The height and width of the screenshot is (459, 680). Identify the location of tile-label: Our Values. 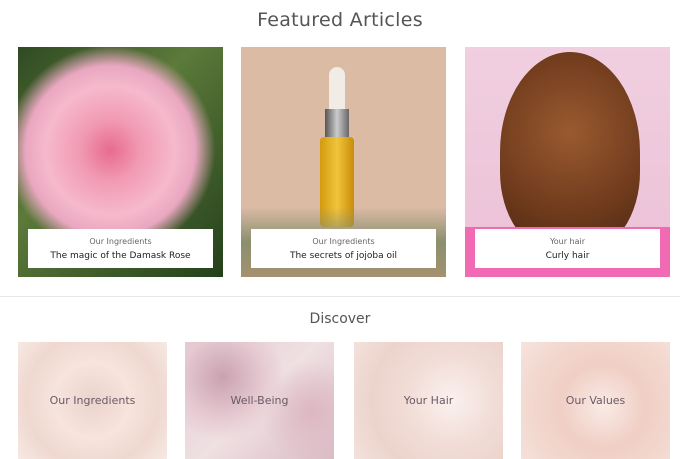
(595, 400).